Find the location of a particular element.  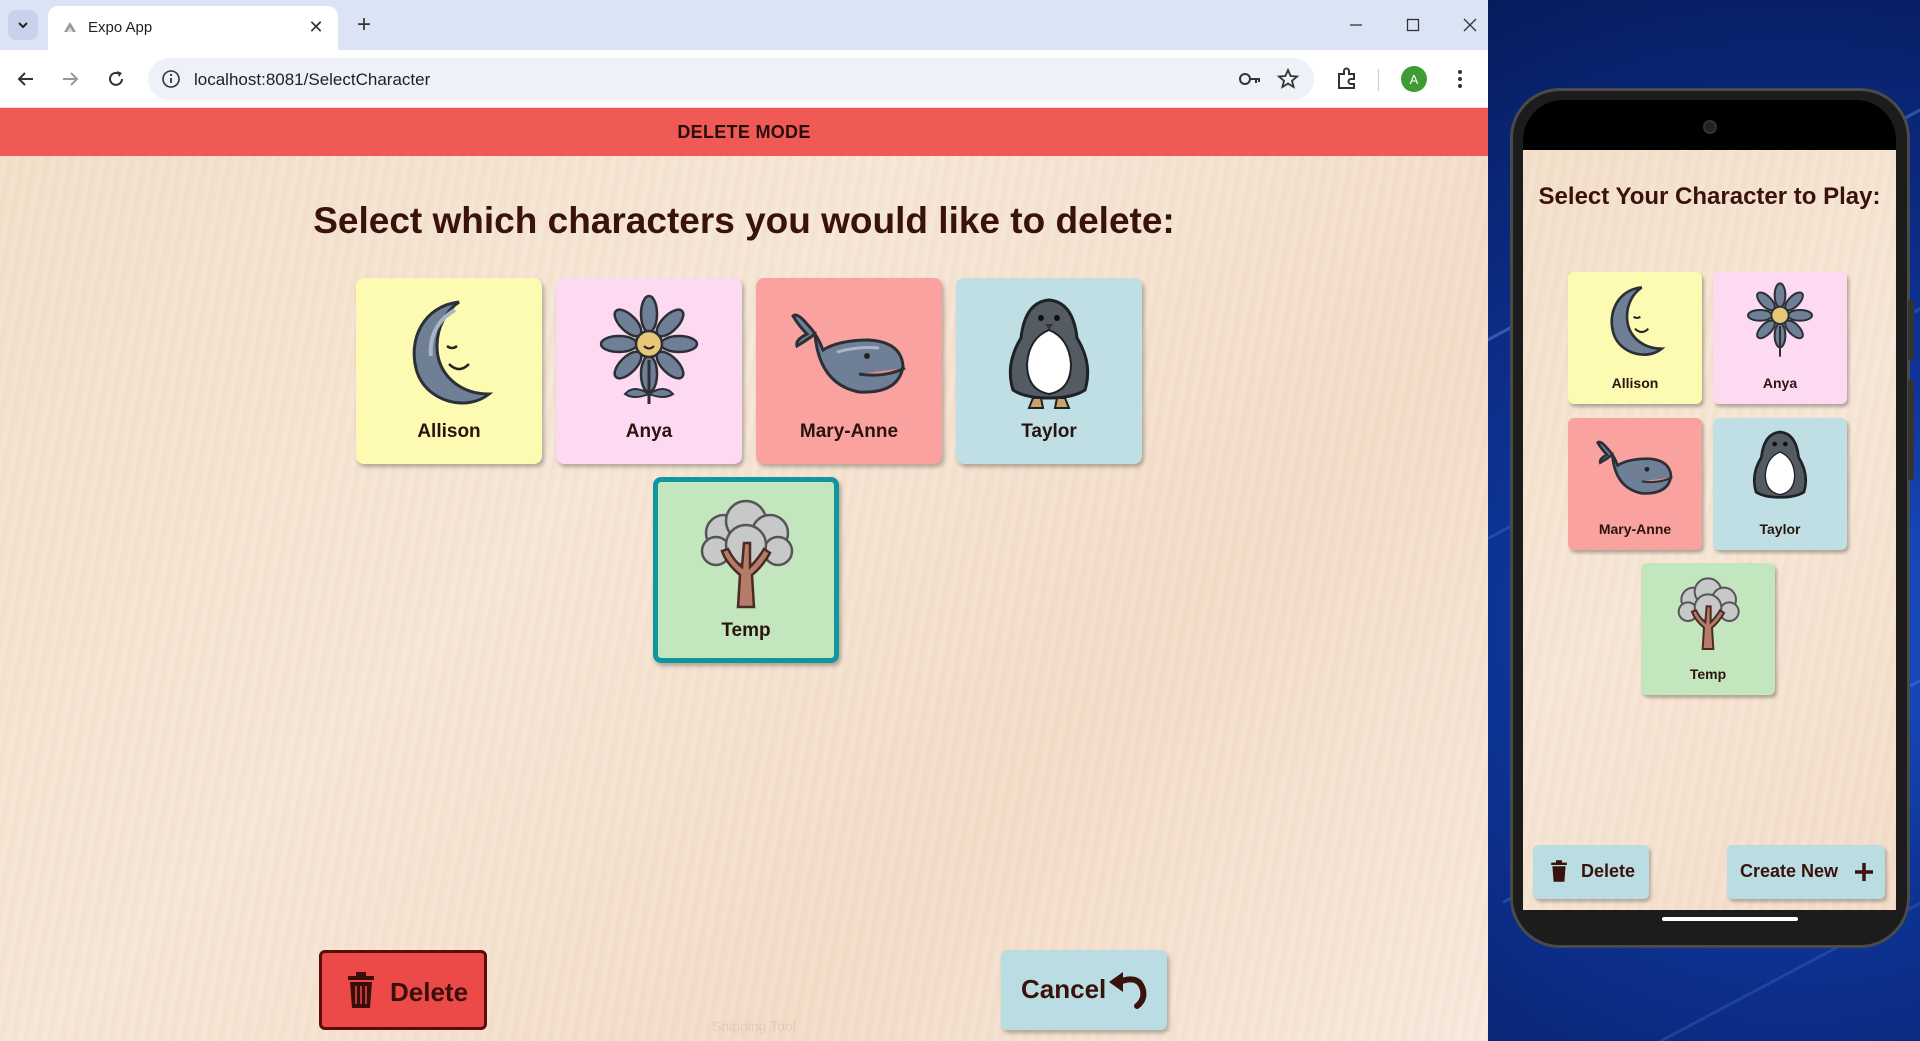

new-tab-button: + is located at coordinates (364, 25).